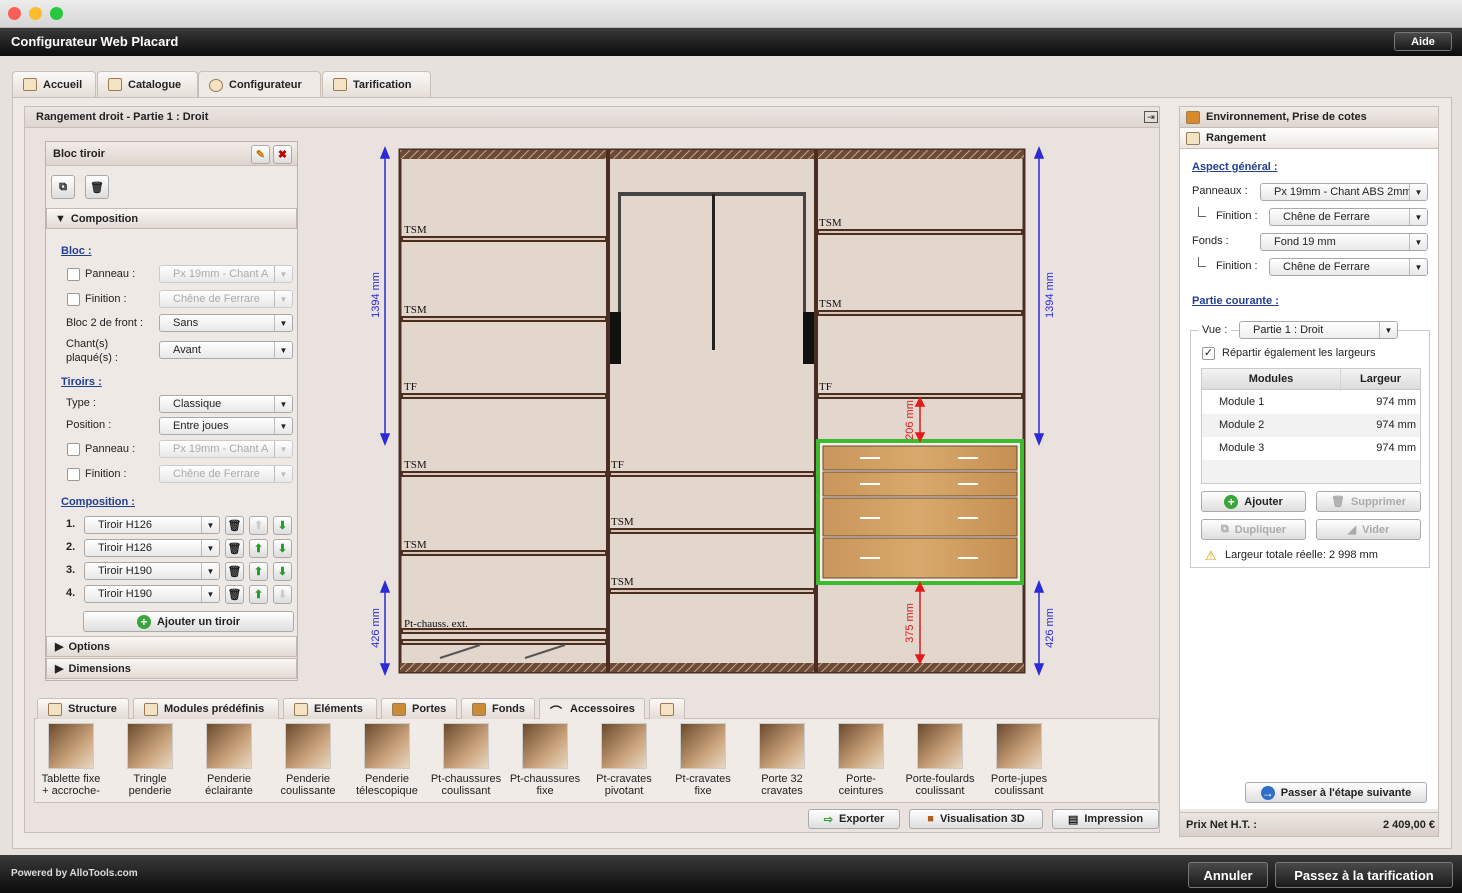 The image size is (1462, 893). I want to click on panneau2-select: Px 19mm - Chant A ▼, so click(226, 449).